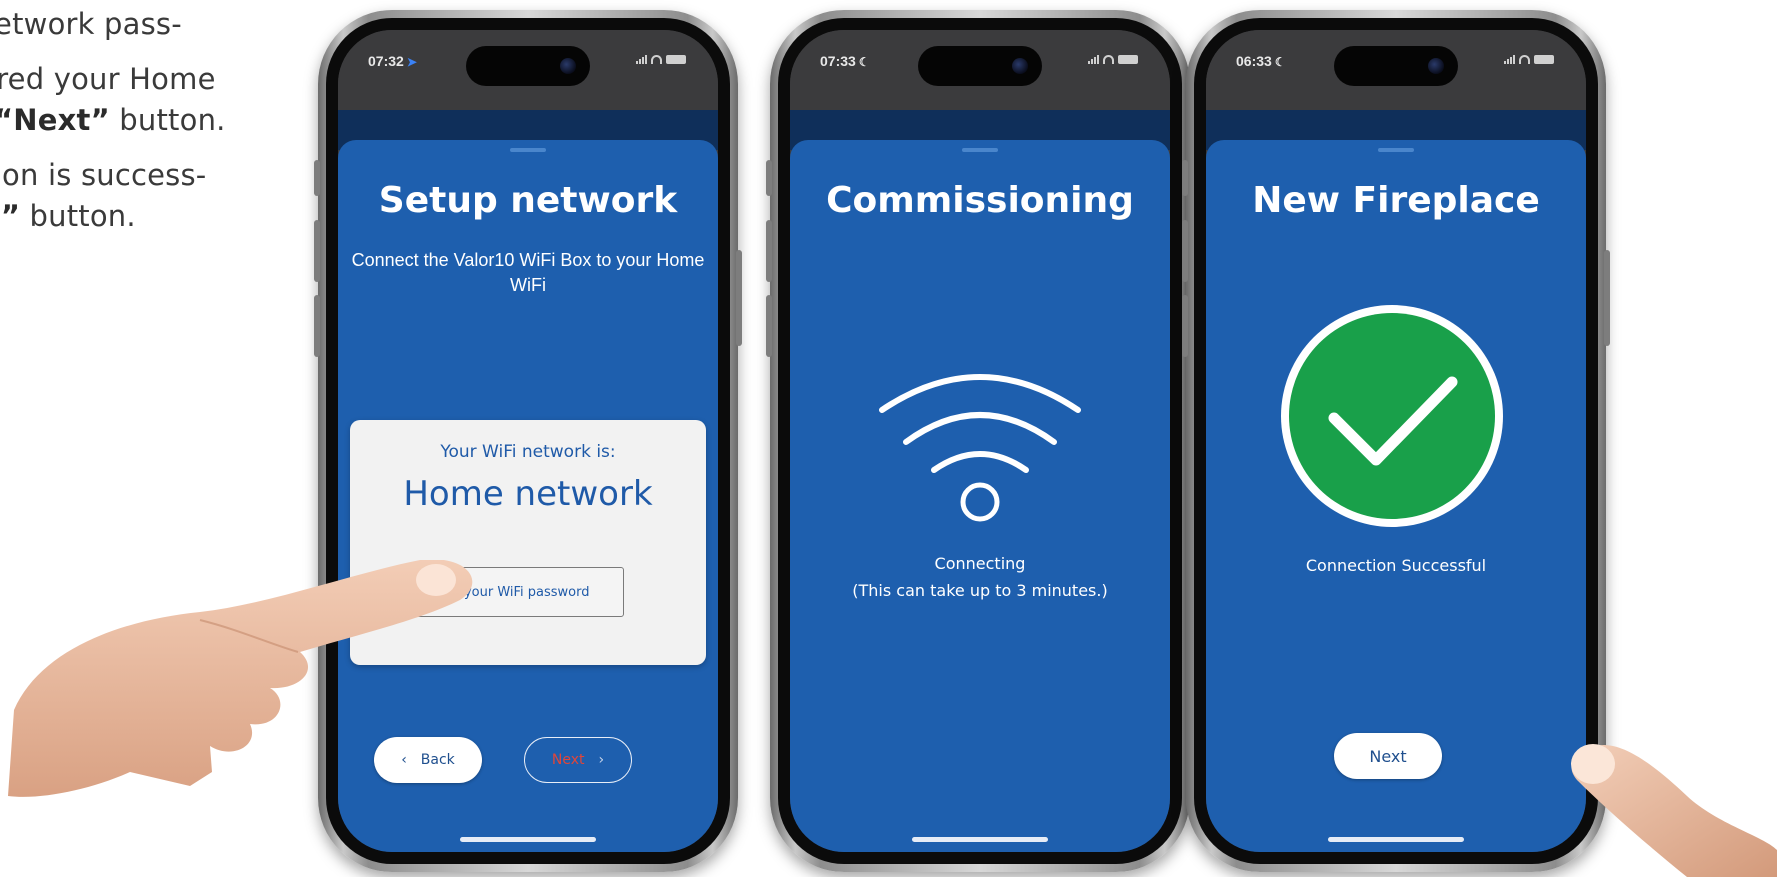  Describe the element at coordinates (1392, 416) in the screenshot. I see `checkmark-icon` at that location.